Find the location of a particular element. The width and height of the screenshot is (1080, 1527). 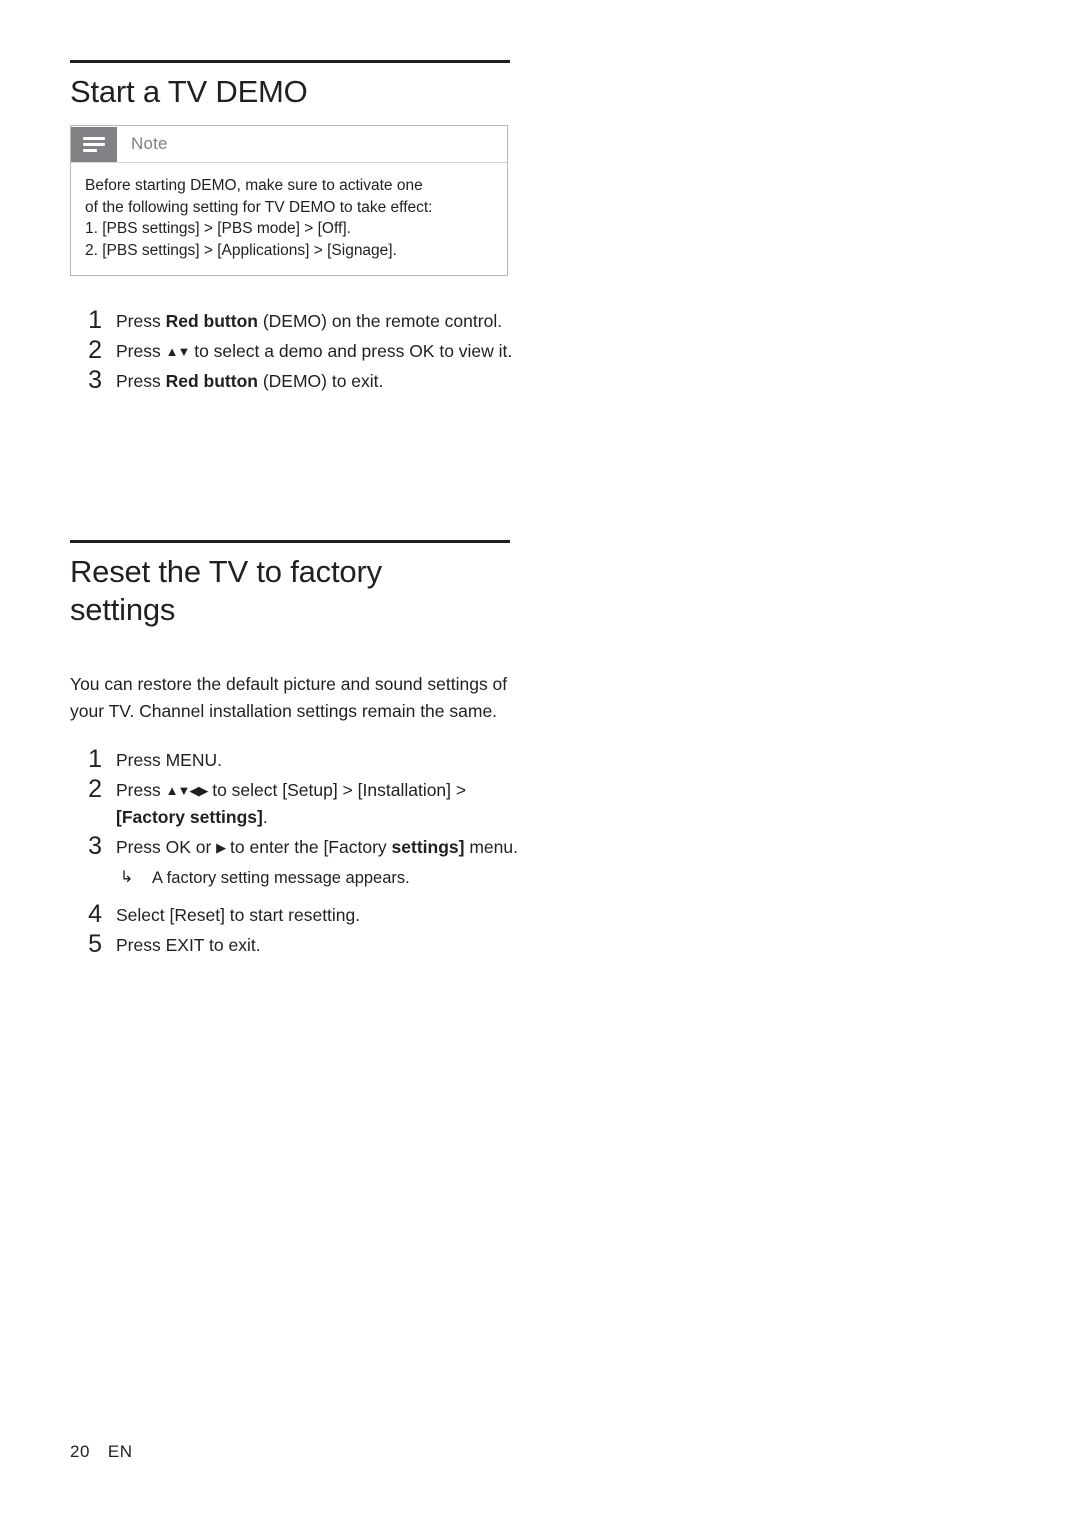

step-text: Press EXIT to exit. is located at coordinates (188, 945).